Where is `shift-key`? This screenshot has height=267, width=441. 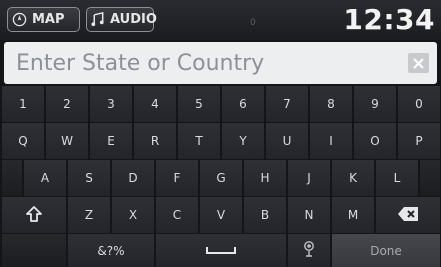
shift-key is located at coordinates (34, 215).